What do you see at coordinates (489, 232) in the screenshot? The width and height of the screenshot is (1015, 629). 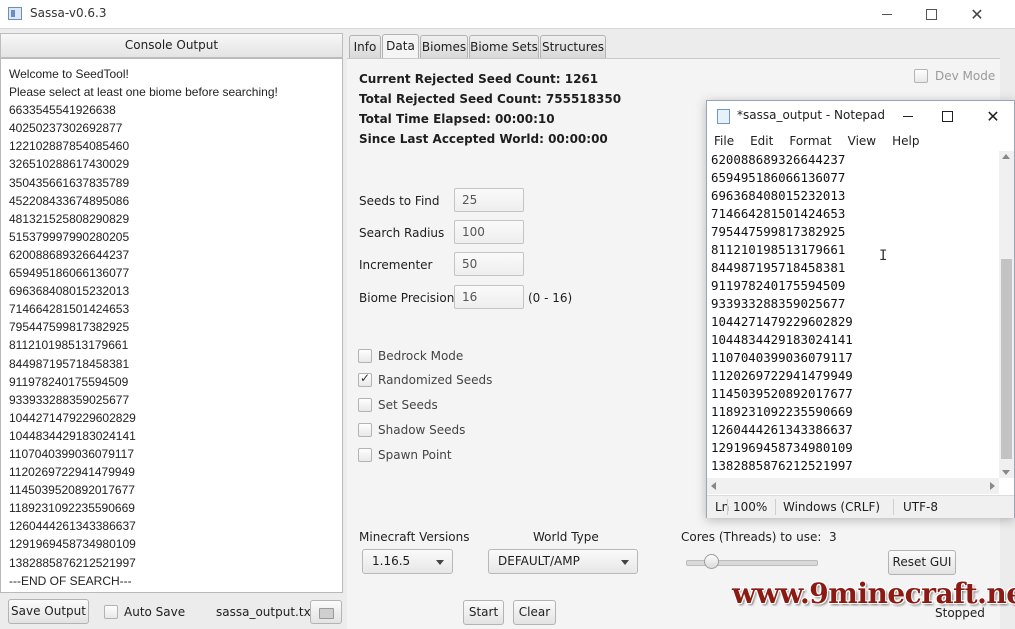 I see `search-radius-input: 100` at bounding box center [489, 232].